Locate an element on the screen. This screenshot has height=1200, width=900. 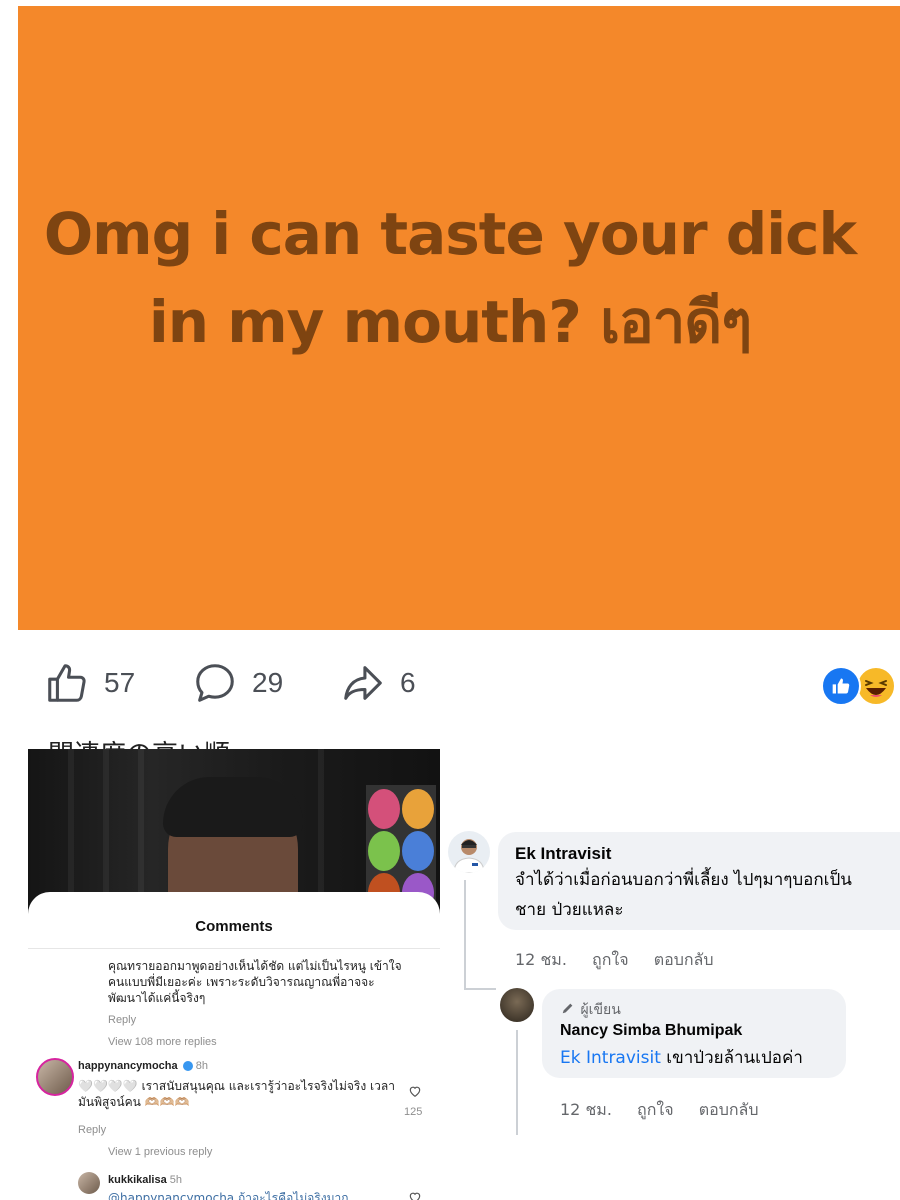
person-hair is located at coordinates (233, 807).